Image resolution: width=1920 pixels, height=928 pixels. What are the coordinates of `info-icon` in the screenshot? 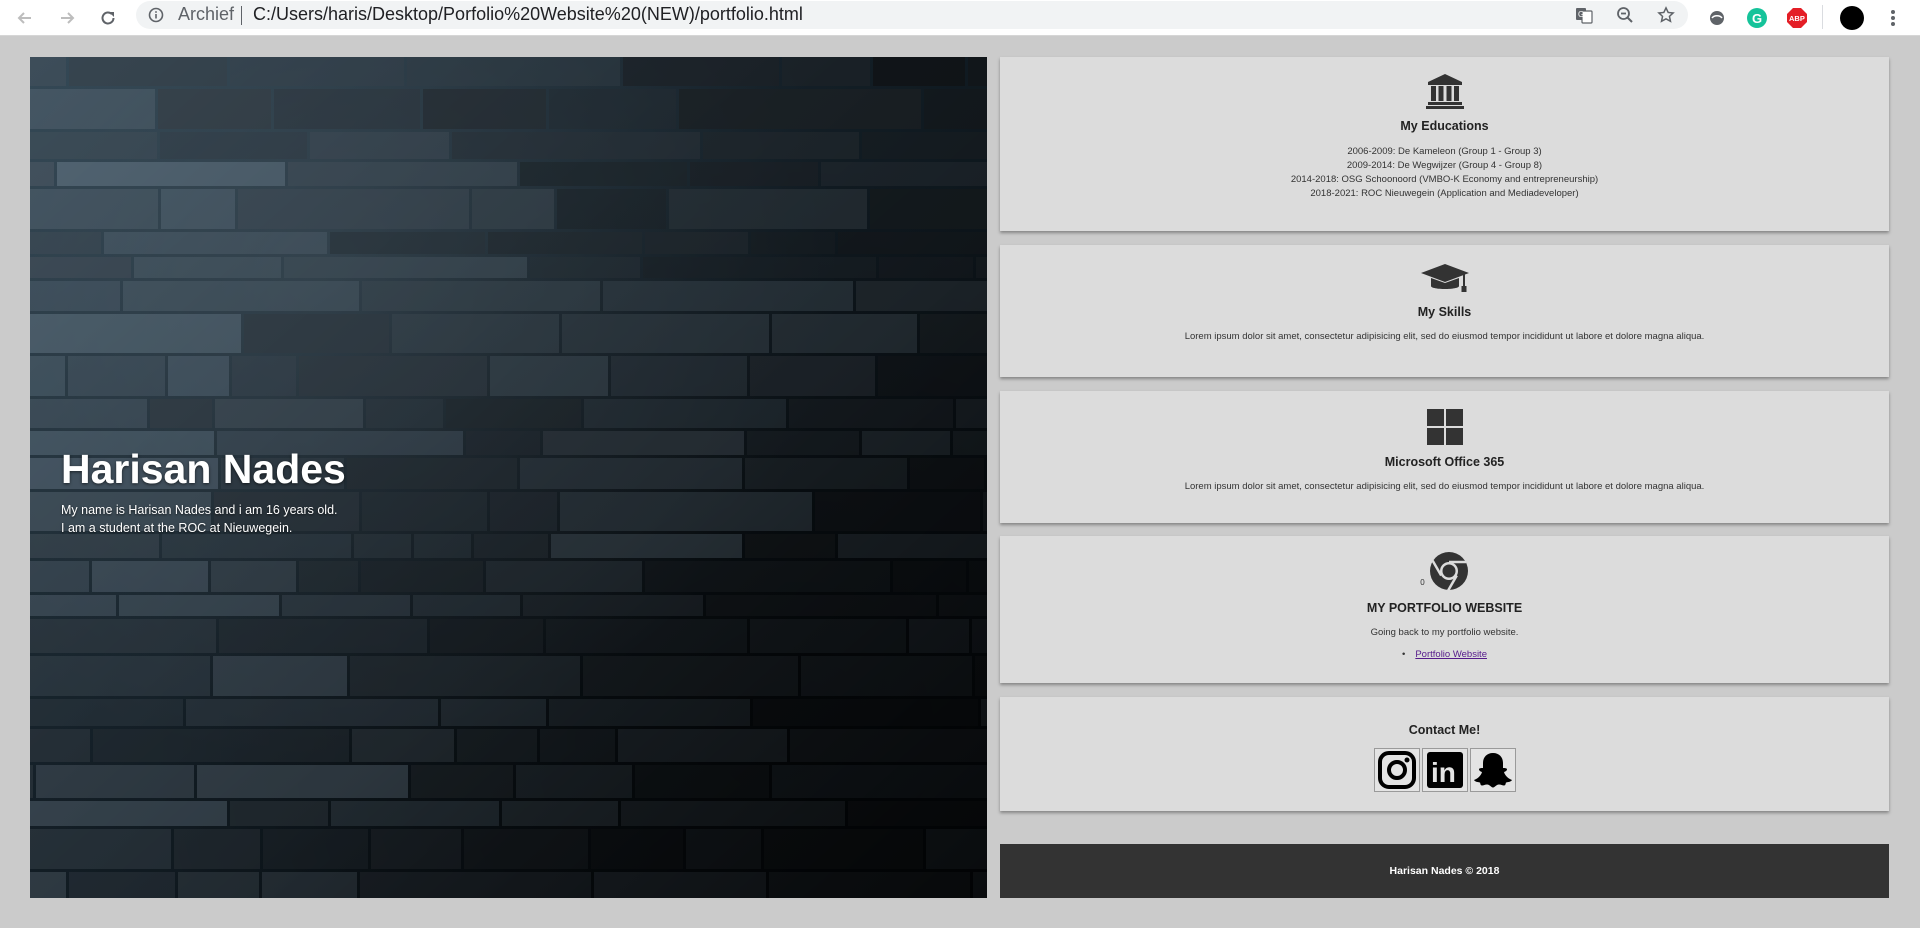 It's located at (156, 17).